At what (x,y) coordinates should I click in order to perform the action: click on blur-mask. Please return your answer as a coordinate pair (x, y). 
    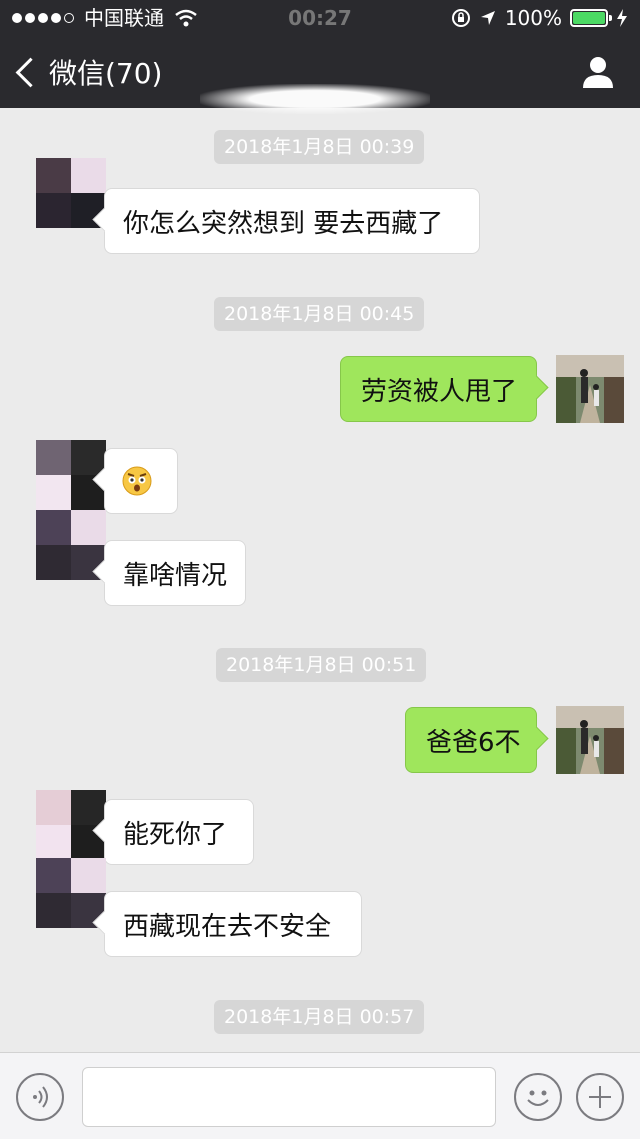
    Looking at the image, I should click on (315, 99).